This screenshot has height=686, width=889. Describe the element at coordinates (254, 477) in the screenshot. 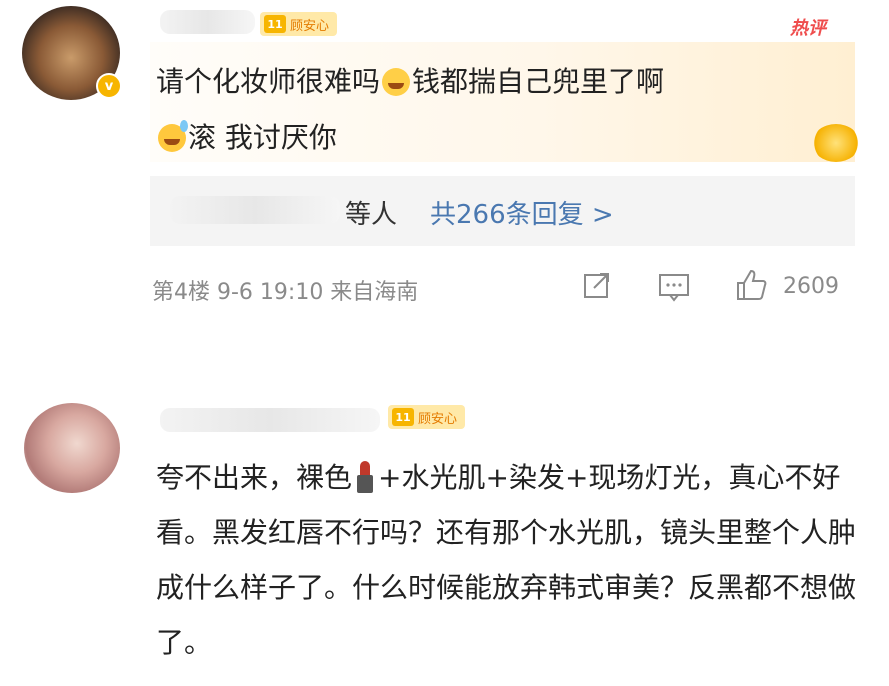

I see `comment-text-part: 夸不出来，裸色` at that location.